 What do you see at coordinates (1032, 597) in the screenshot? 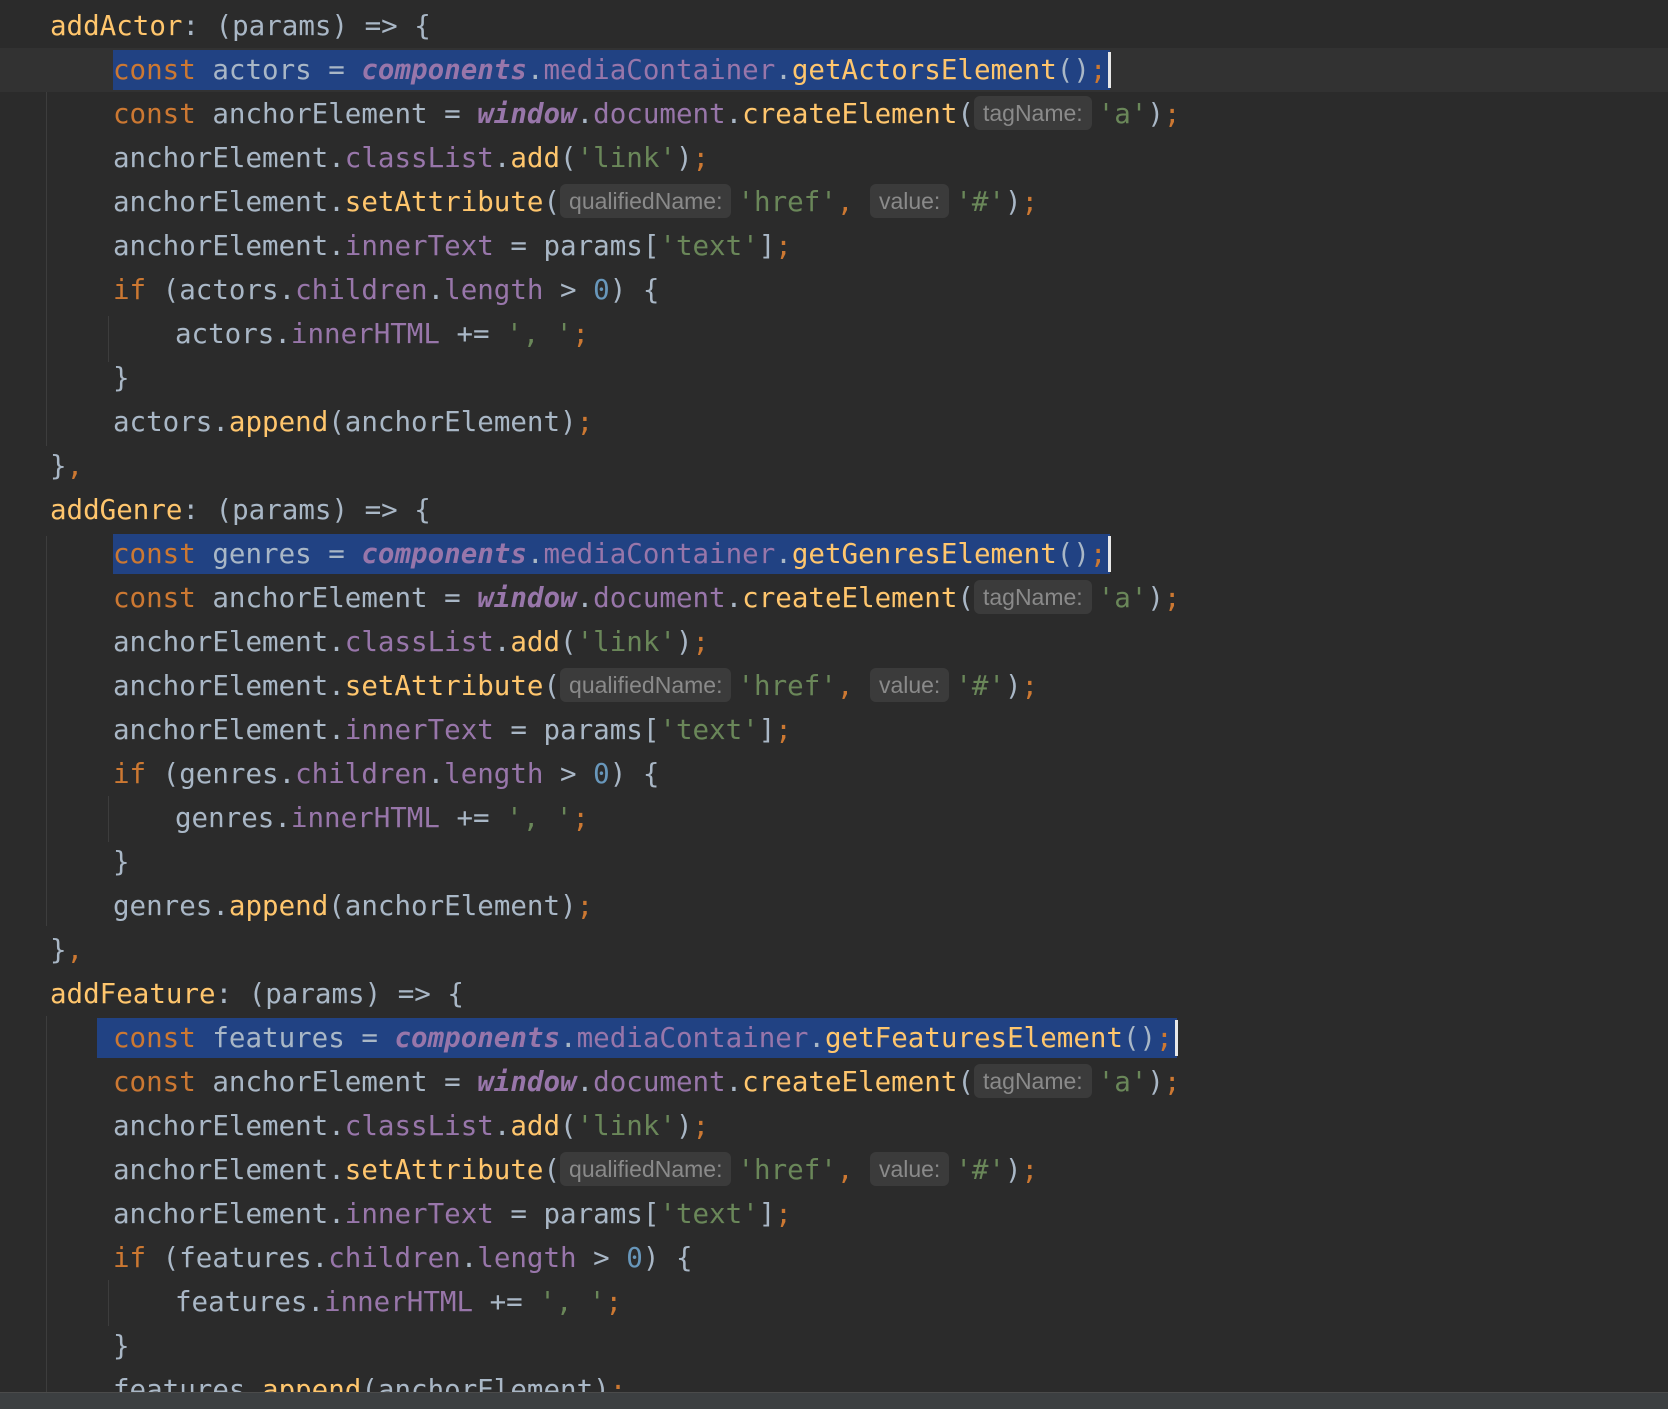
I see `parameter-hint: tagName:` at bounding box center [1032, 597].